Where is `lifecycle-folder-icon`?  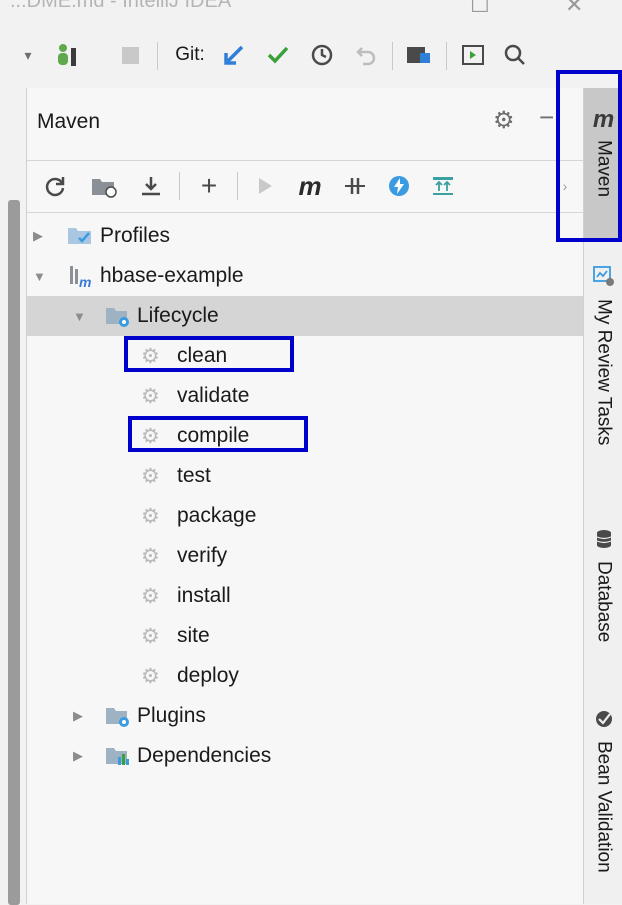
lifecycle-folder-icon is located at coordinates (118, 316).